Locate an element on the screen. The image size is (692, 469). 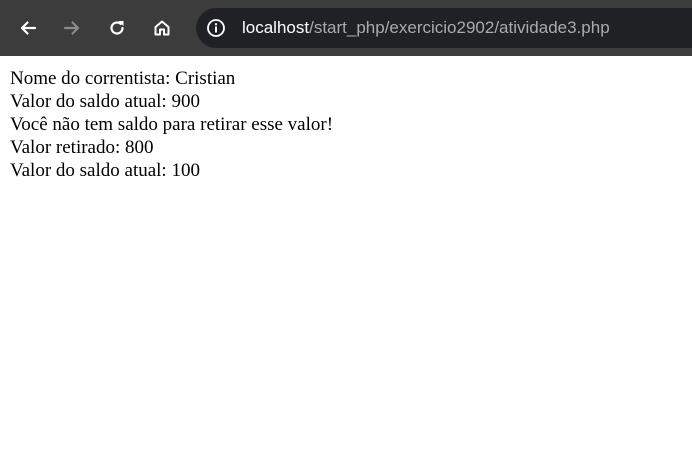
back-button is located at coordinates (28, 28).